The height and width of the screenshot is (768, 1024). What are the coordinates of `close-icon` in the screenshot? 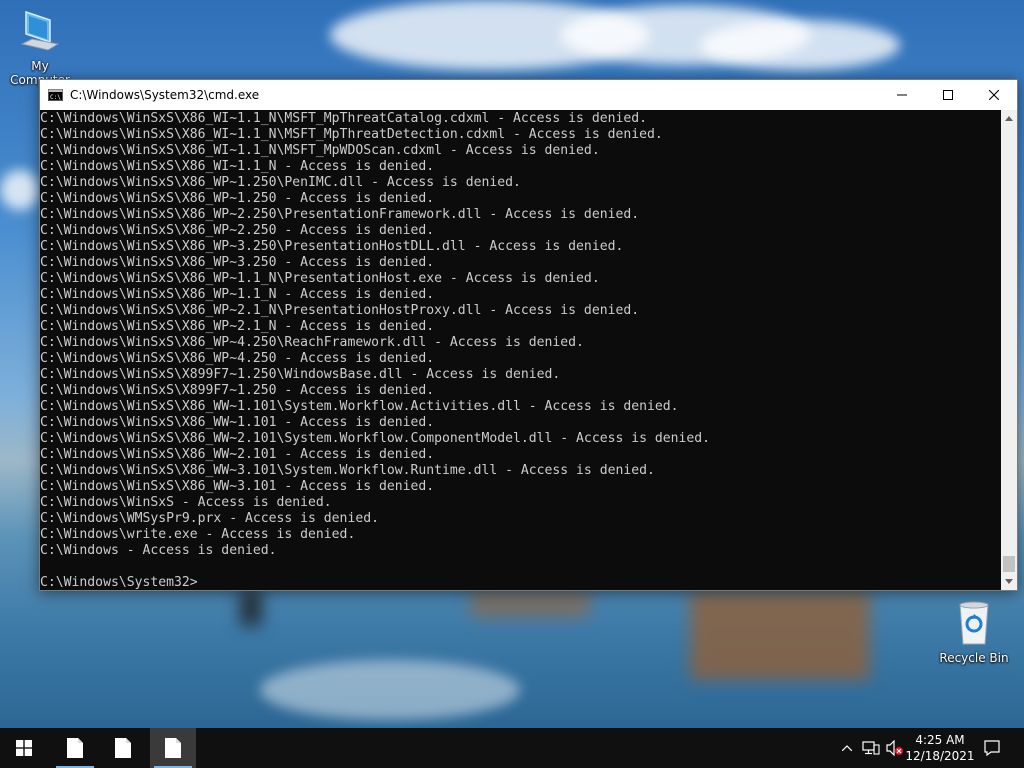 It's located at (994, 95).